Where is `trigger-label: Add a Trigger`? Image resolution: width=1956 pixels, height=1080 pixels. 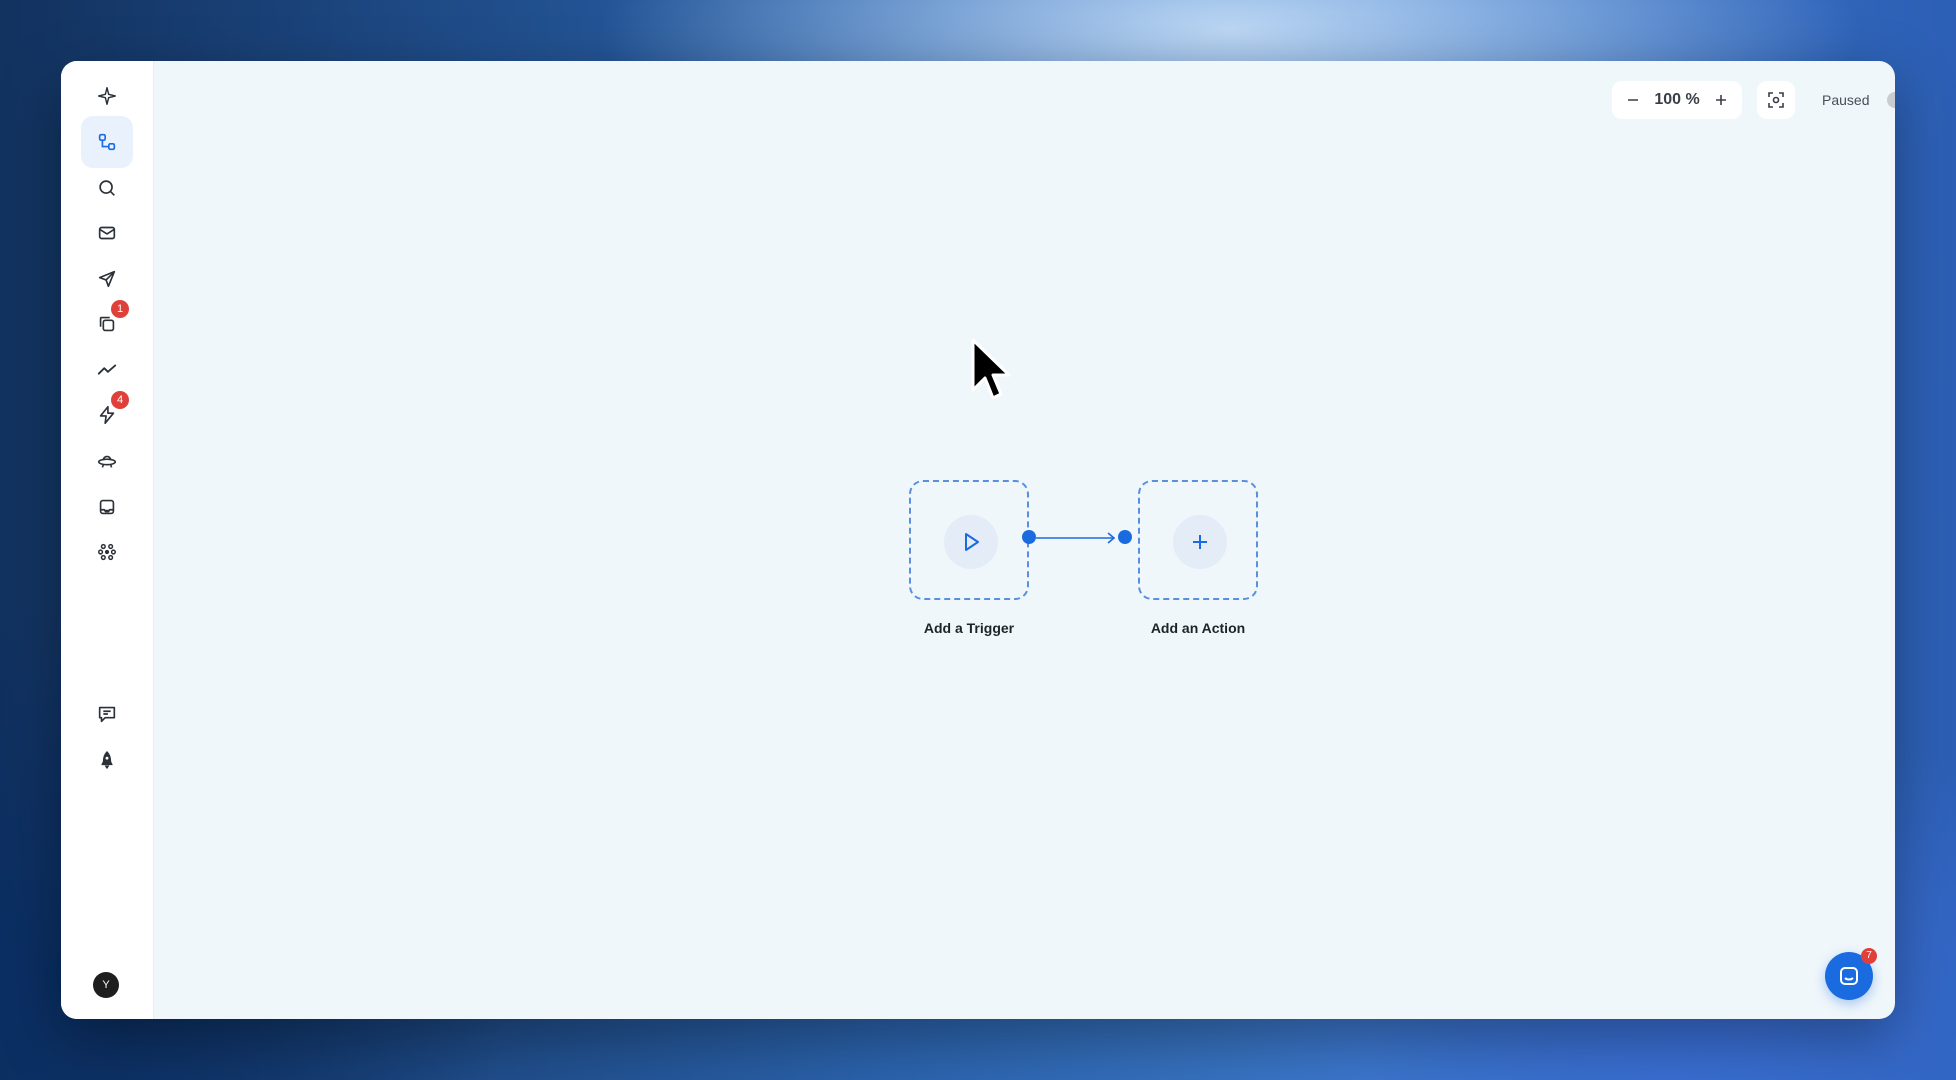 trigger-label: Add a Trigger is located at coordinates (969, 628).